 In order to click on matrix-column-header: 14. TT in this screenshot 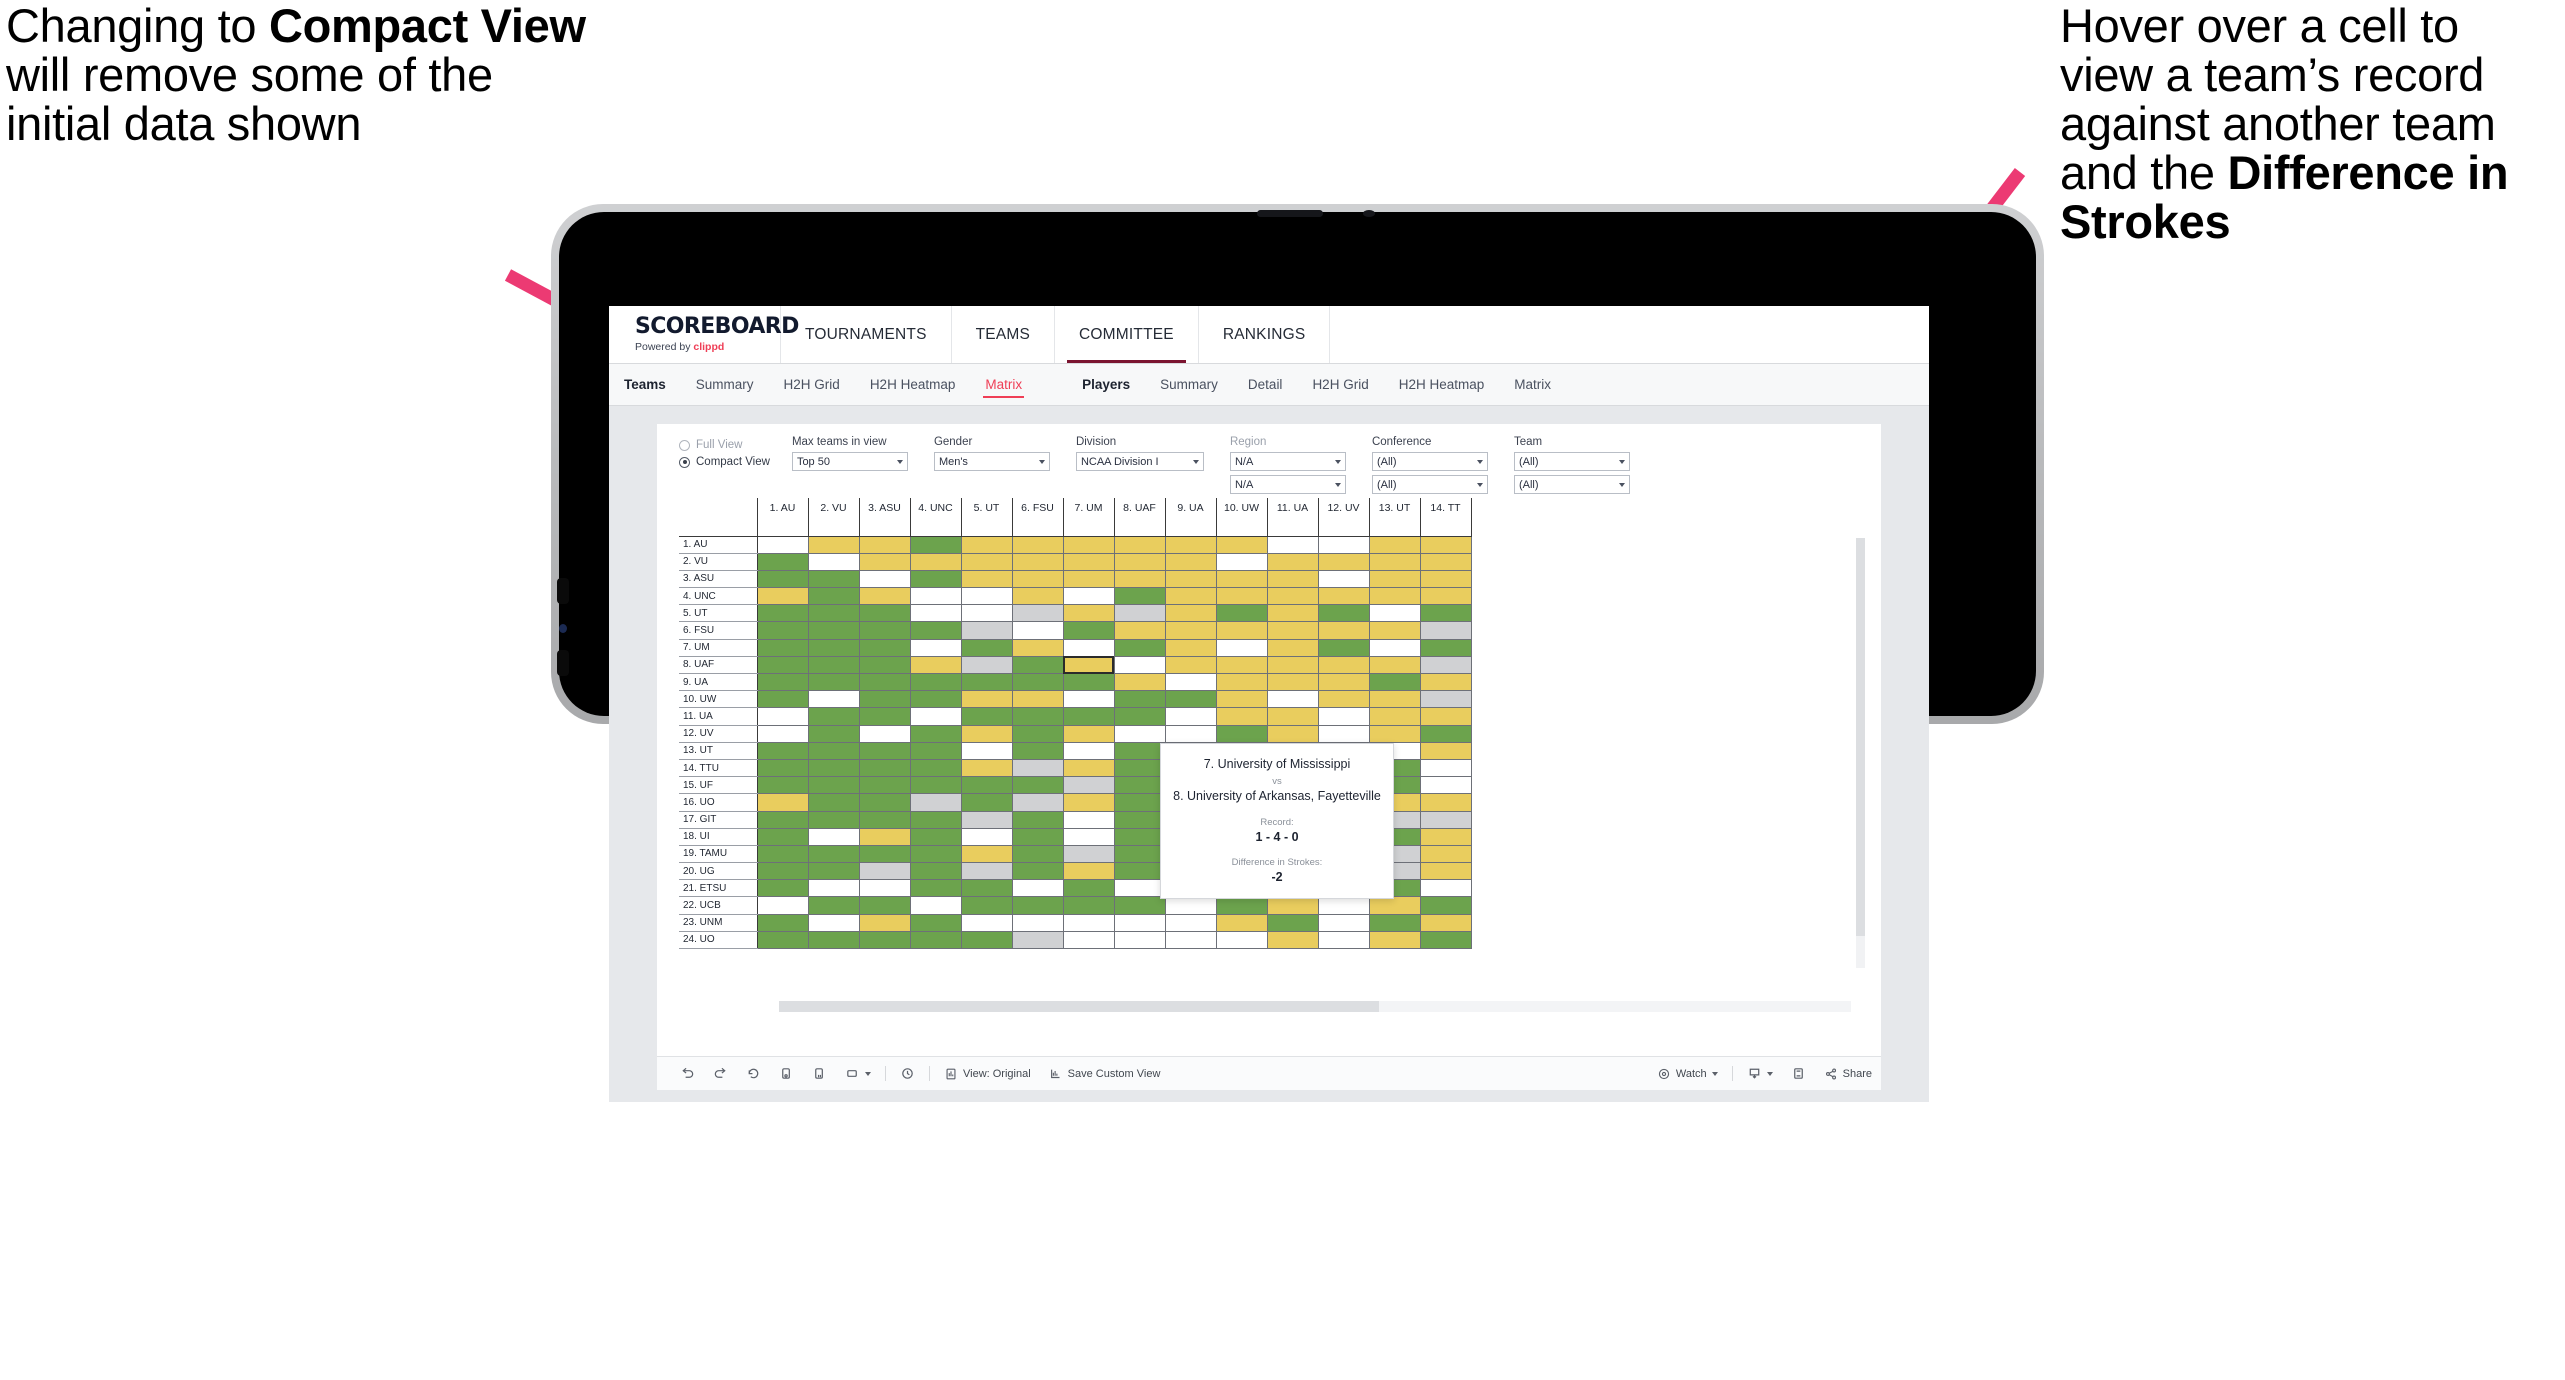, I will do `click(1446, 517)`.